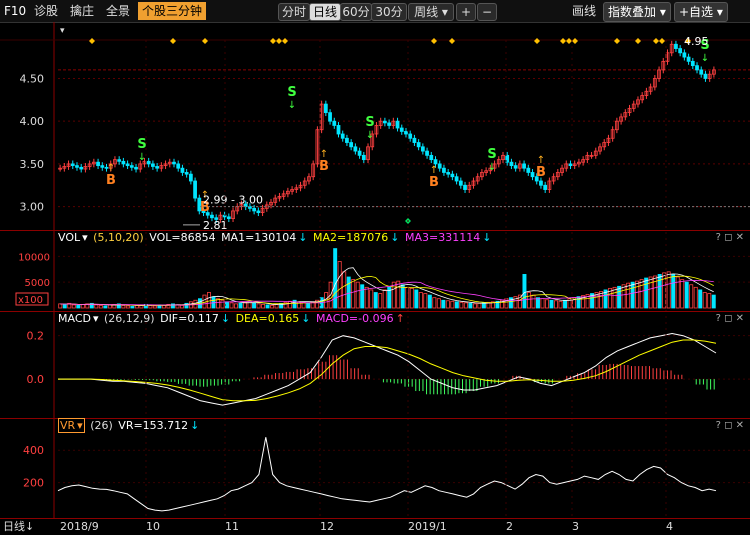 This screenshot has height=535, width=750. What do you see at coordinates (32, 164) in the screenshot?
I see `price-tick-label: 3.50` at bounding box center [32, 164].